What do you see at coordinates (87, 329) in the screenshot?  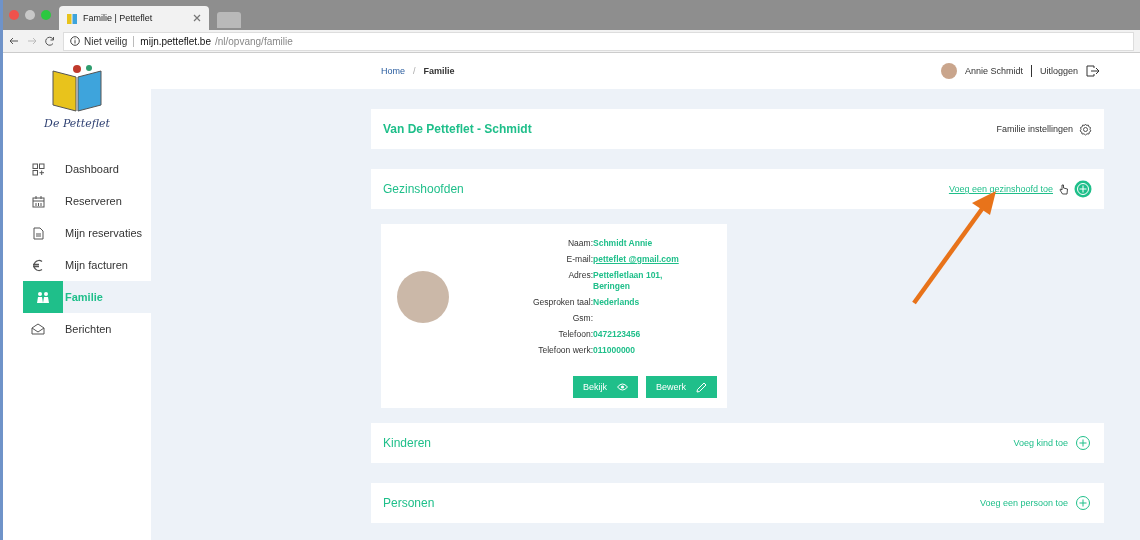 I see `sidebar-item: Berichten` at bounding box center [87, 329].